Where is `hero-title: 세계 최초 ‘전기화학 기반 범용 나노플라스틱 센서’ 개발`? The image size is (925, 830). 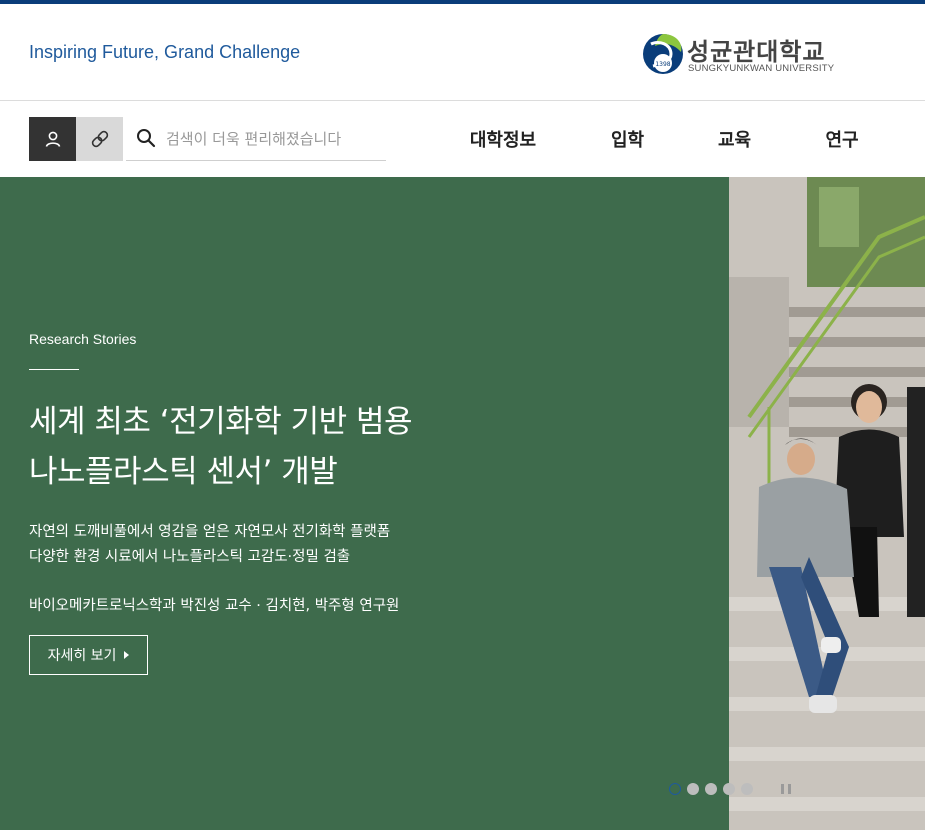 hero-title: 세계 최초 ‘전기화학 기반 범용 나노플라스틱 센서’ 개발 is located at coordinates (259, 447).